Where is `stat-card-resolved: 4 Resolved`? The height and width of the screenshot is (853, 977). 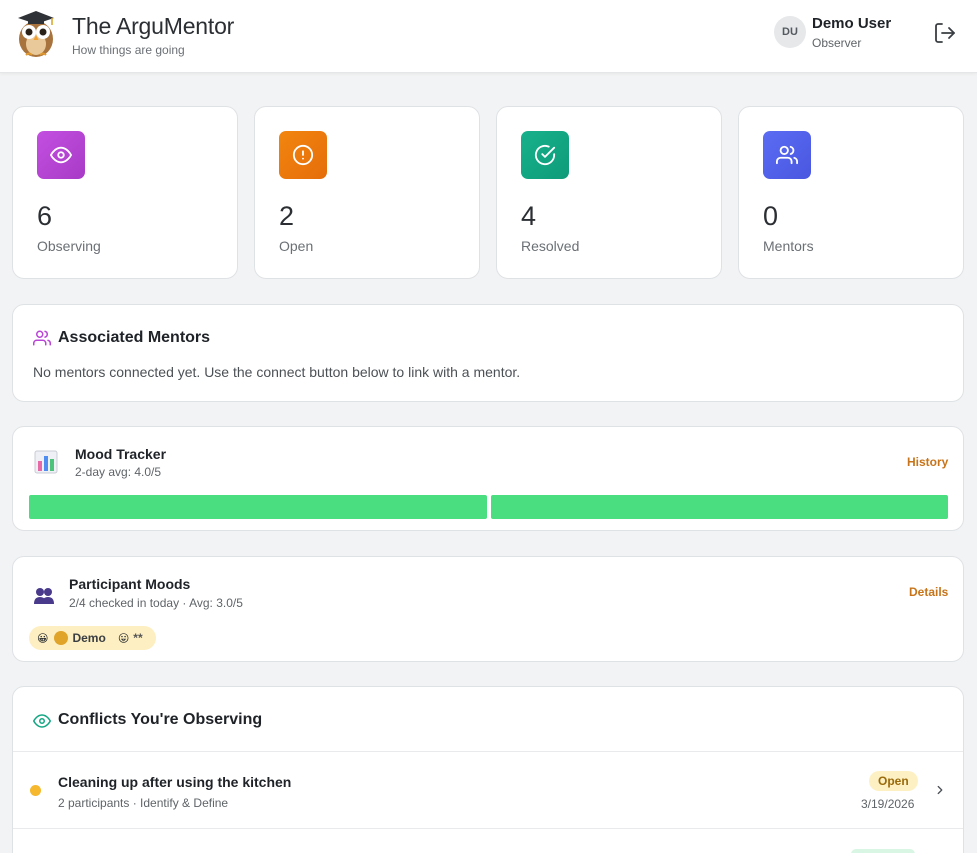
stat-card-resolved: 4 Resolved is located at coordinates (609, 192).